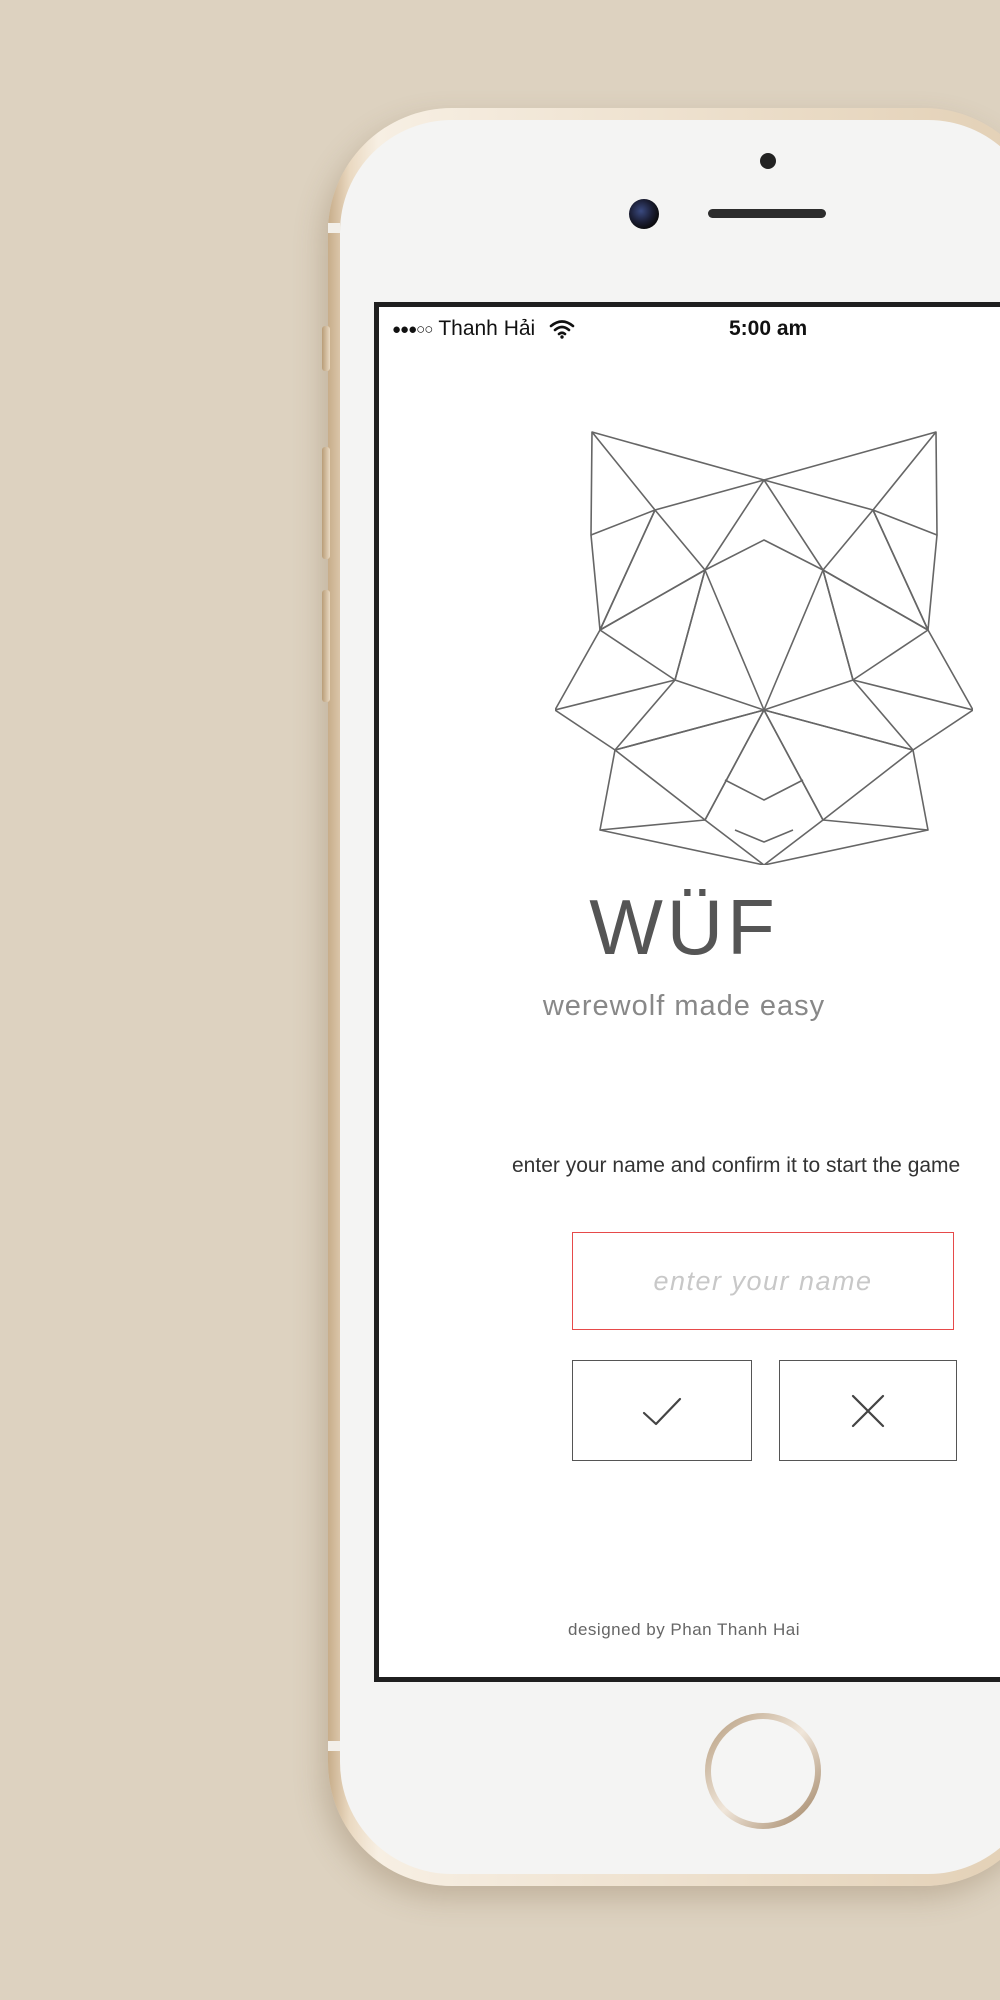  What do you see at coordinates (767, 213) in the screenshot?
I see `earpiece-speaker` at bounding box center [767, 213].